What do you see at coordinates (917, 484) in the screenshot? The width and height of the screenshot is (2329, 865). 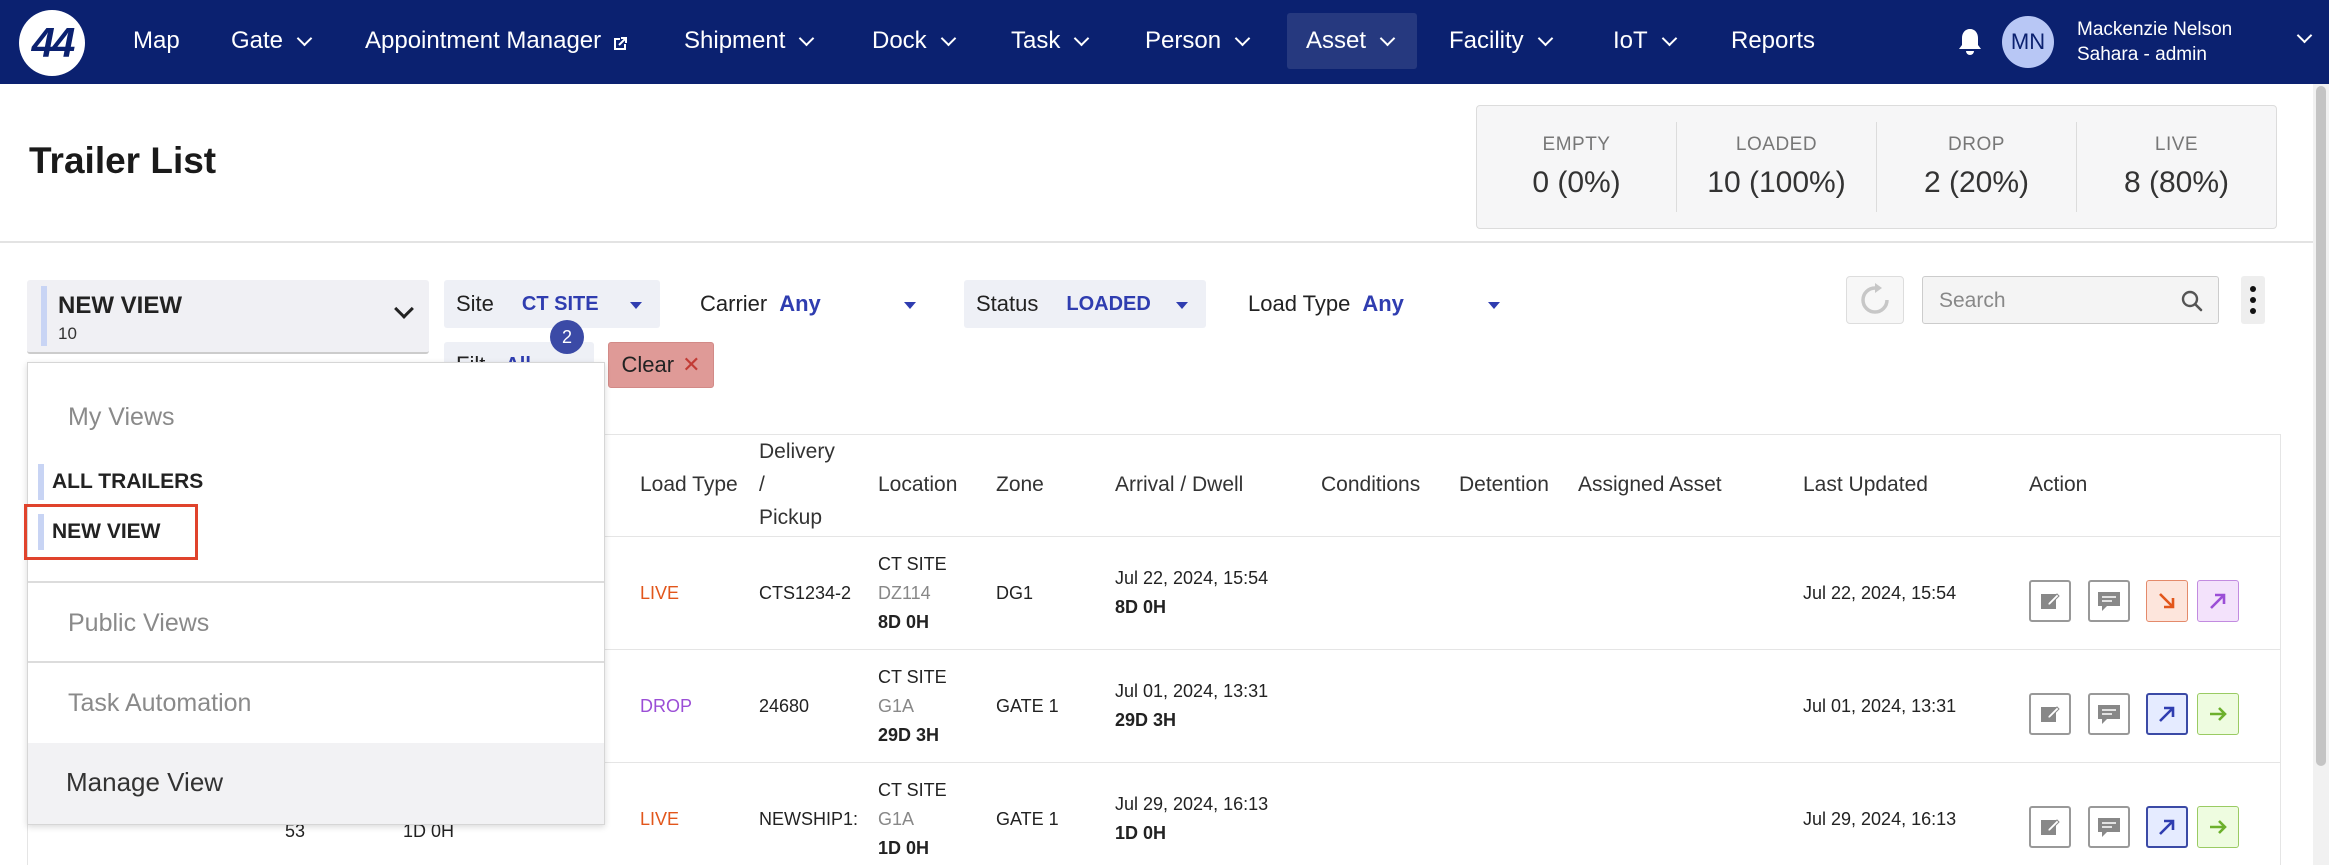 I see `column-header-location: Location` at bounding box center [917, 484].